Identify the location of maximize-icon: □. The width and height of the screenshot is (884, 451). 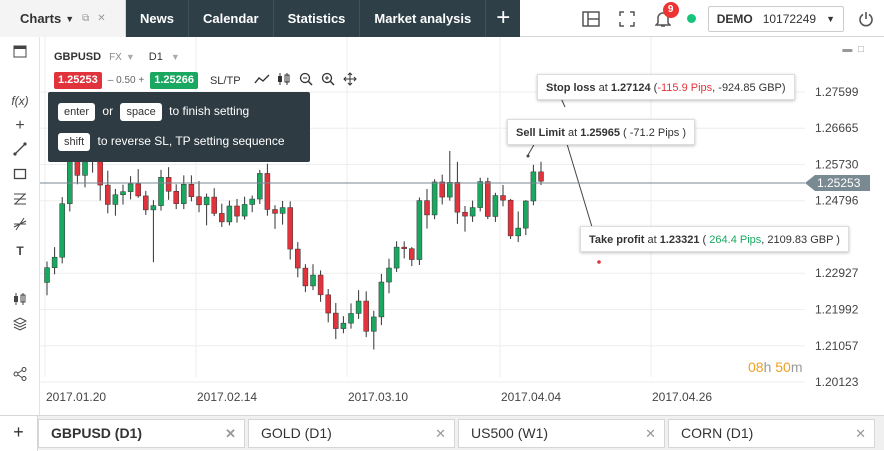
(861, 49).